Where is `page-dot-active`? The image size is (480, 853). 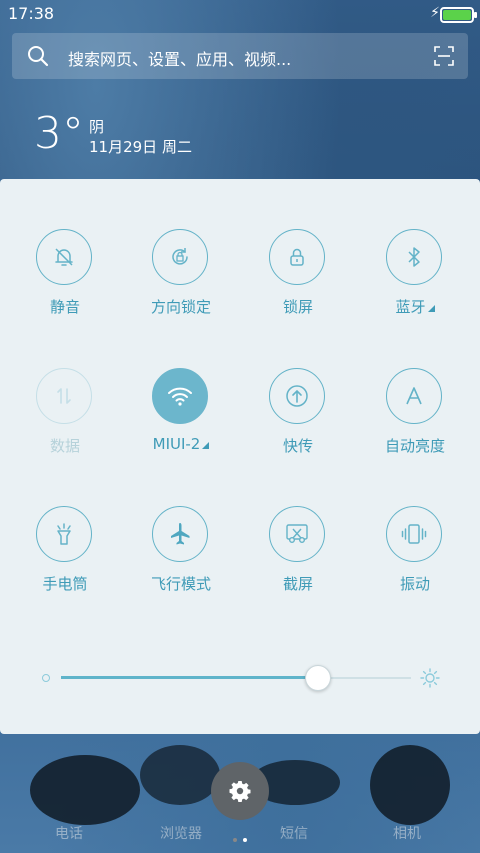
page-dot-active is located at coordinates (245, 840).